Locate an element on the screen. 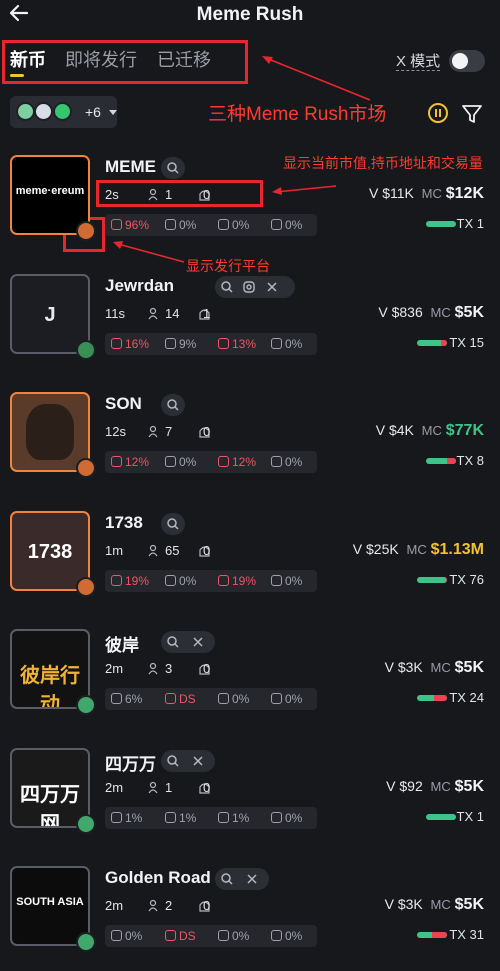  token-name: MEME is located at coordinates (130, 166).